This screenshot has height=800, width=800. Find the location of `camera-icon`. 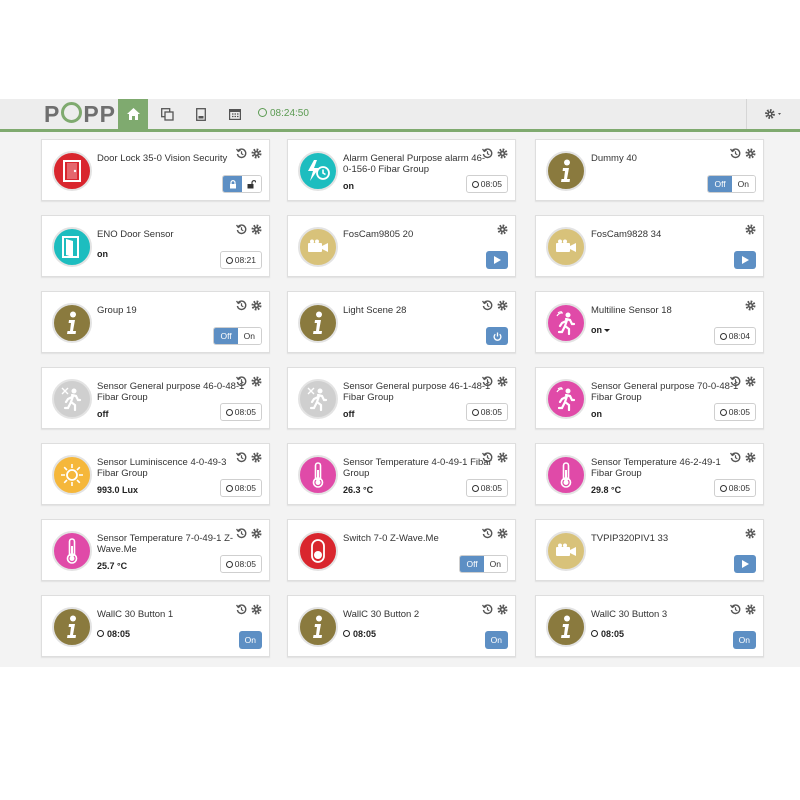

camera-icon is located at coordinates (566, 247).